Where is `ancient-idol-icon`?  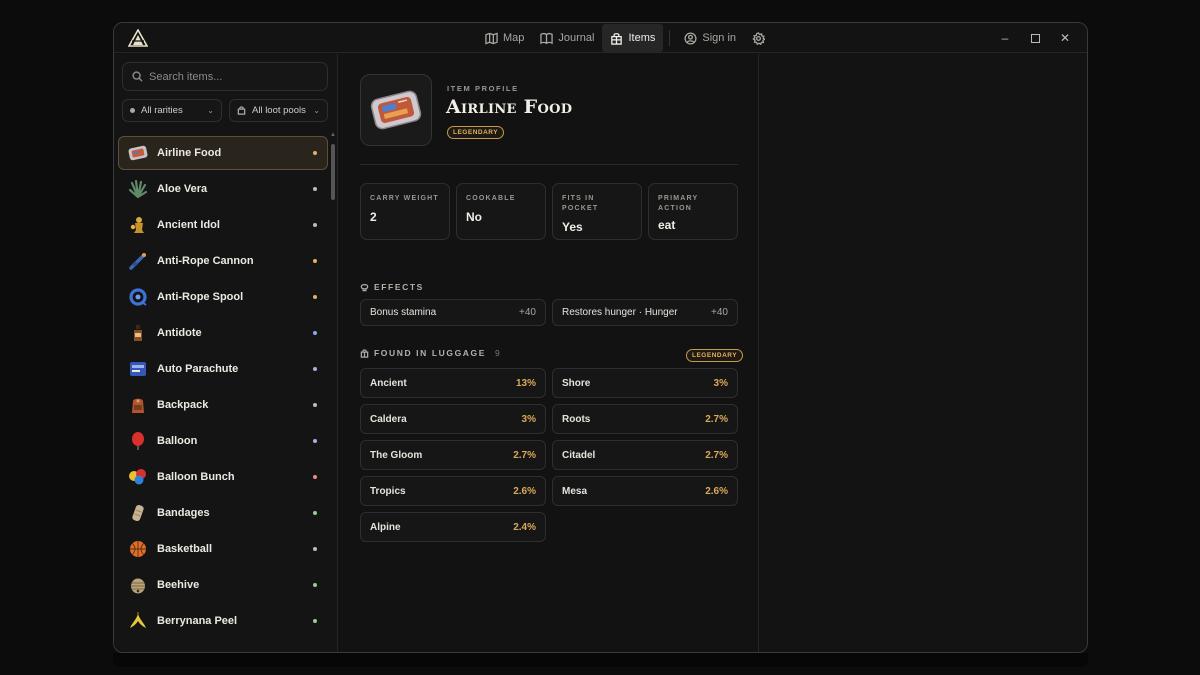
ancient-idol-icon is located at coordinates (138, 225).